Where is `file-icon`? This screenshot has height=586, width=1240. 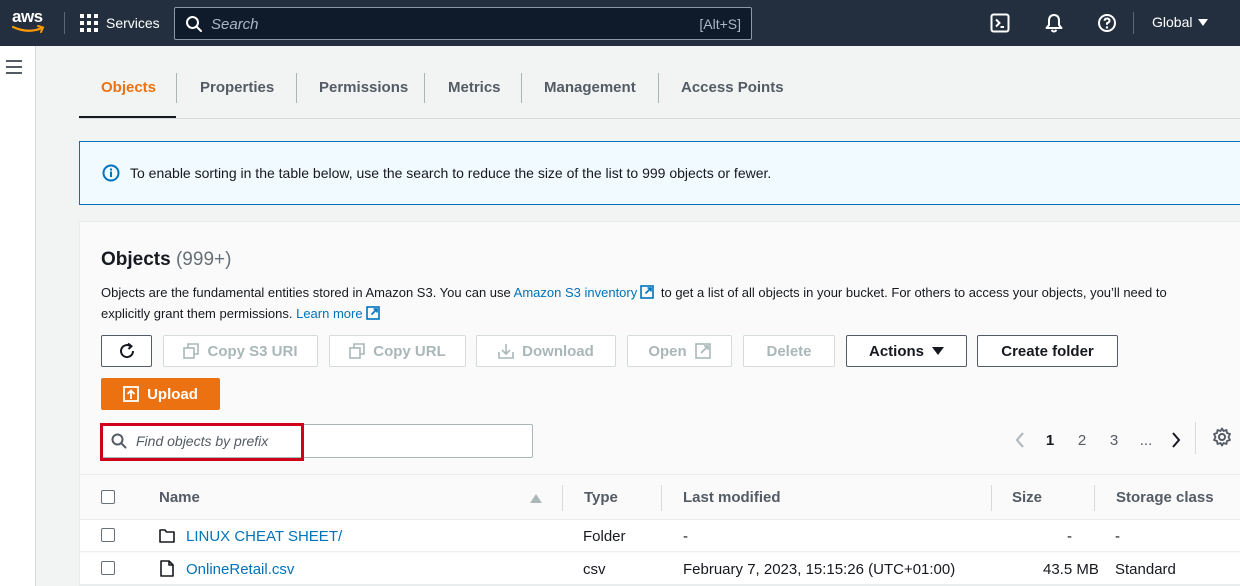 file-icon is located at coordinates (167, 568).